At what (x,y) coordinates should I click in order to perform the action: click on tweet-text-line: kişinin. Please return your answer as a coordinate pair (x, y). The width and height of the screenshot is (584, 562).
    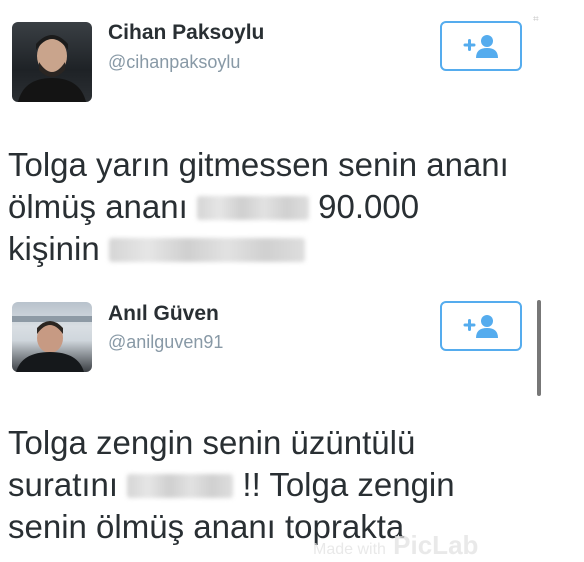
    Looking at the image, I should click on (288, 249).